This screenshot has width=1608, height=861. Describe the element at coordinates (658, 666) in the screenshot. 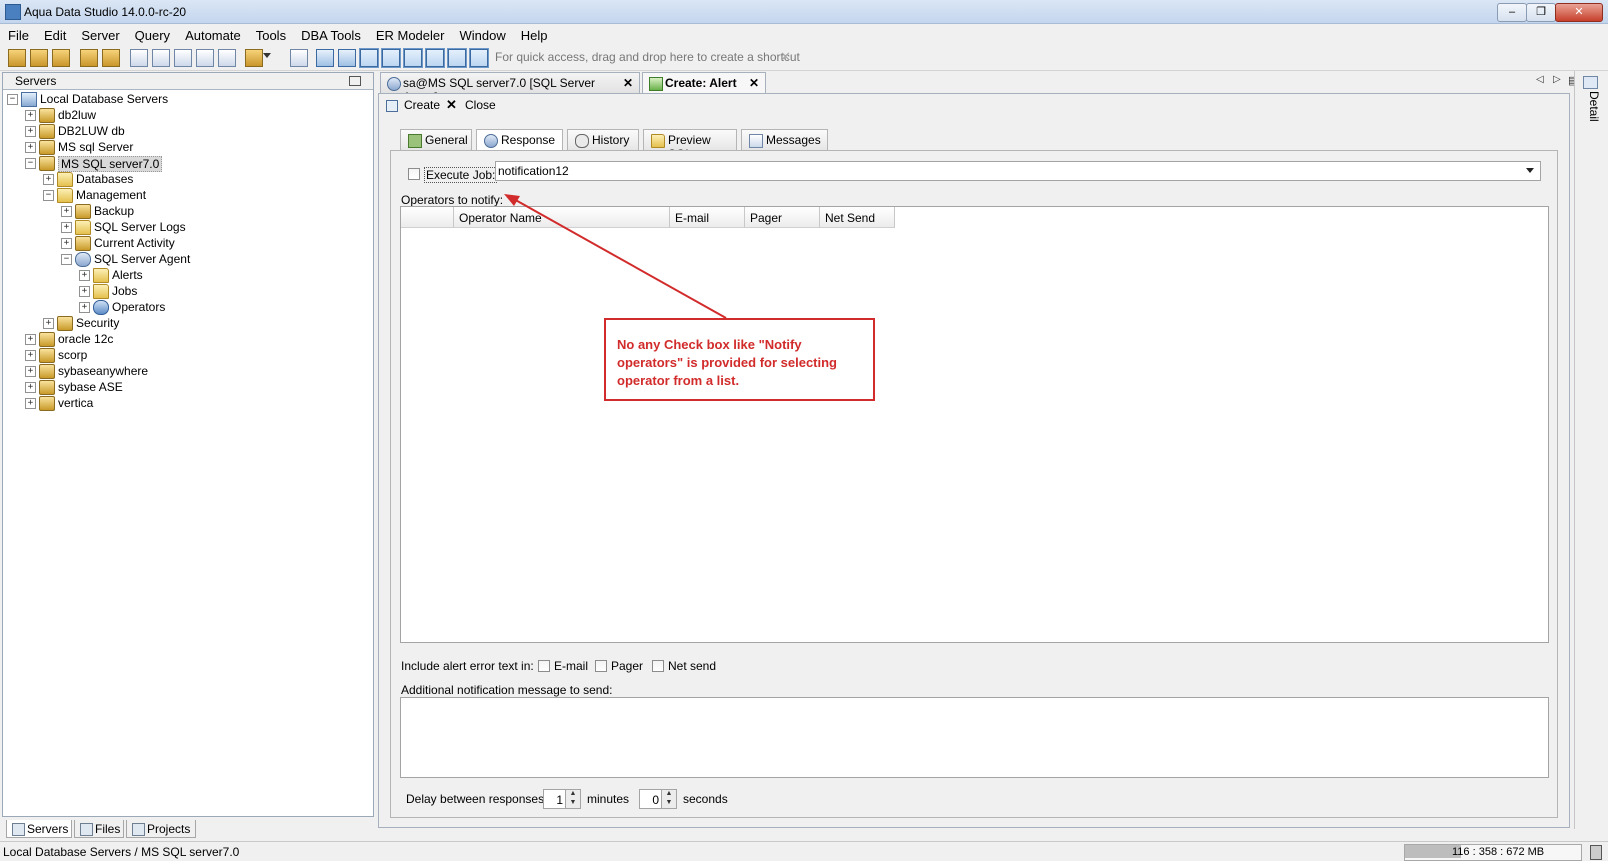

I see `include-net-send-checkbox` at that location.